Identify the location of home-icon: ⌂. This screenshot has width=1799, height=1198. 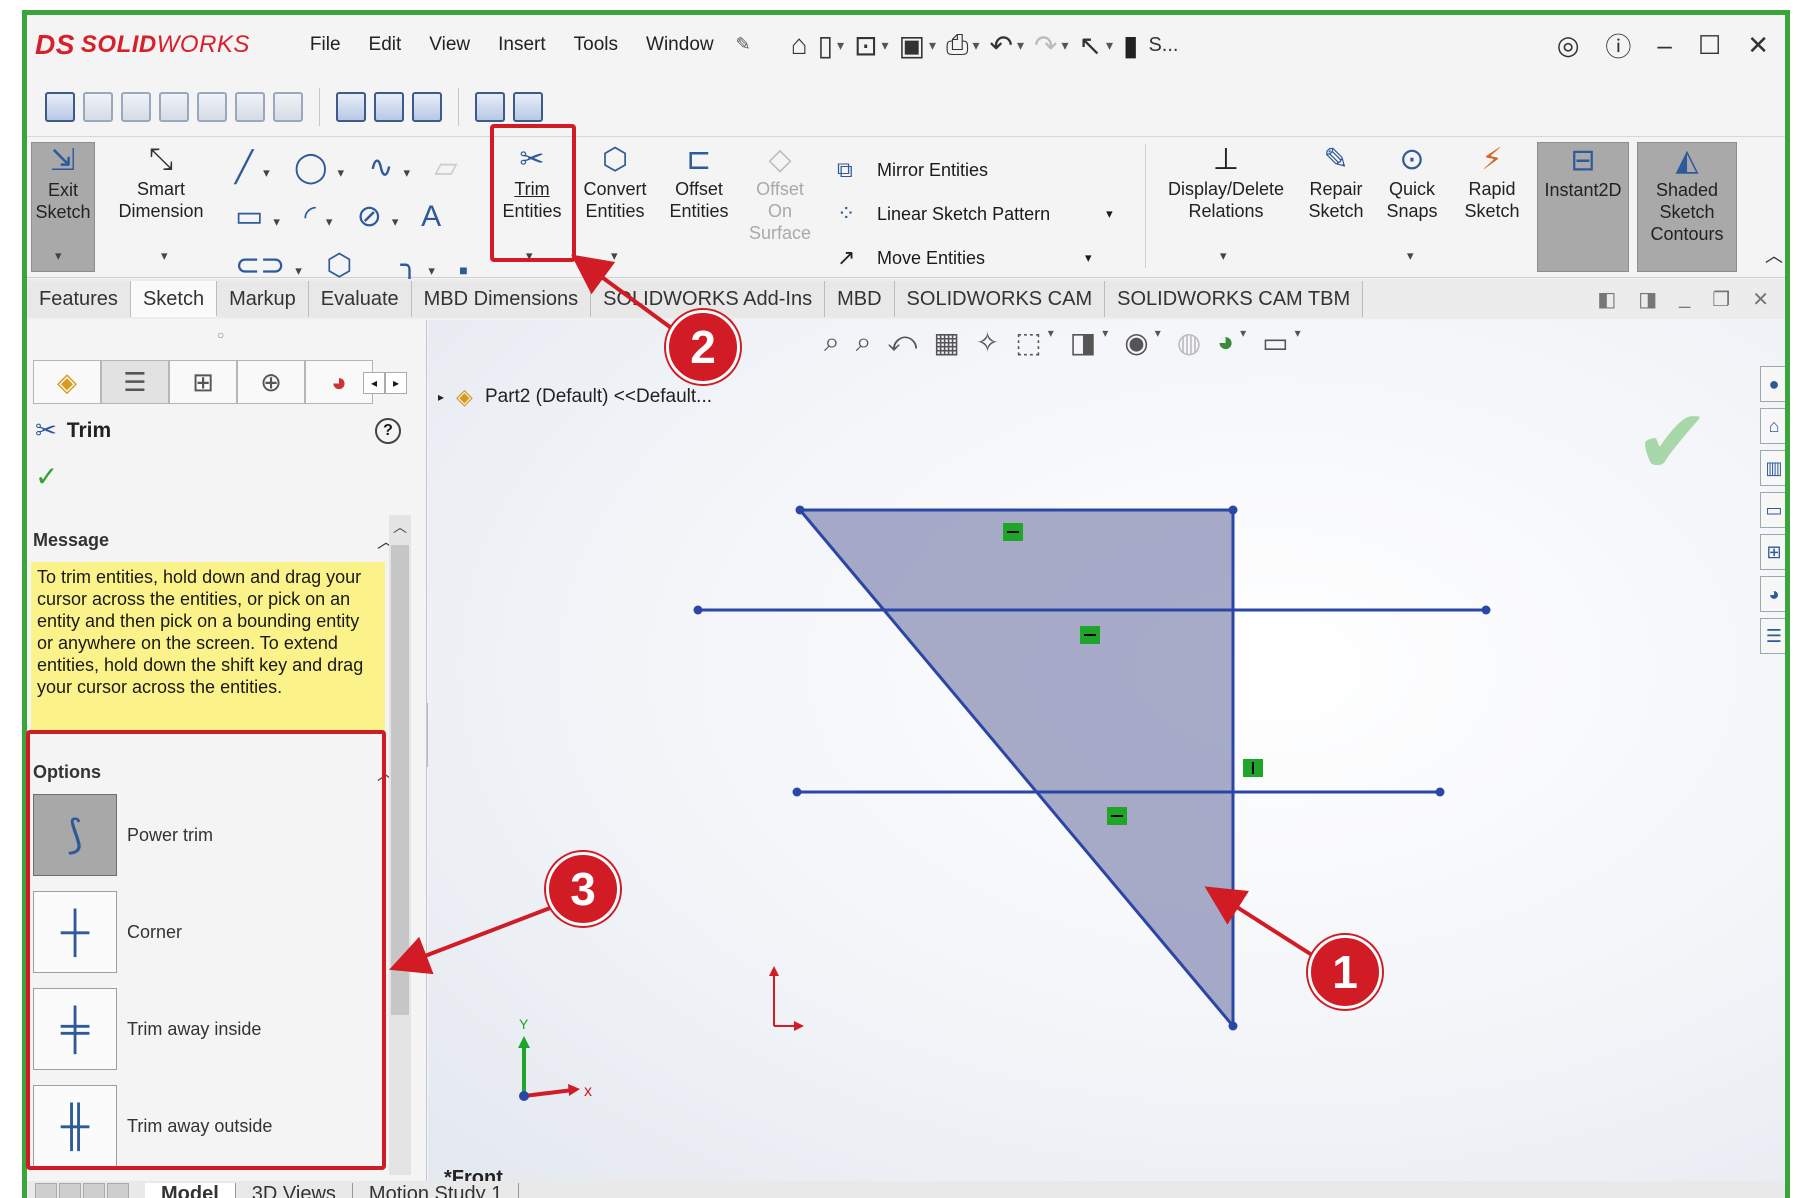
(799, 45).